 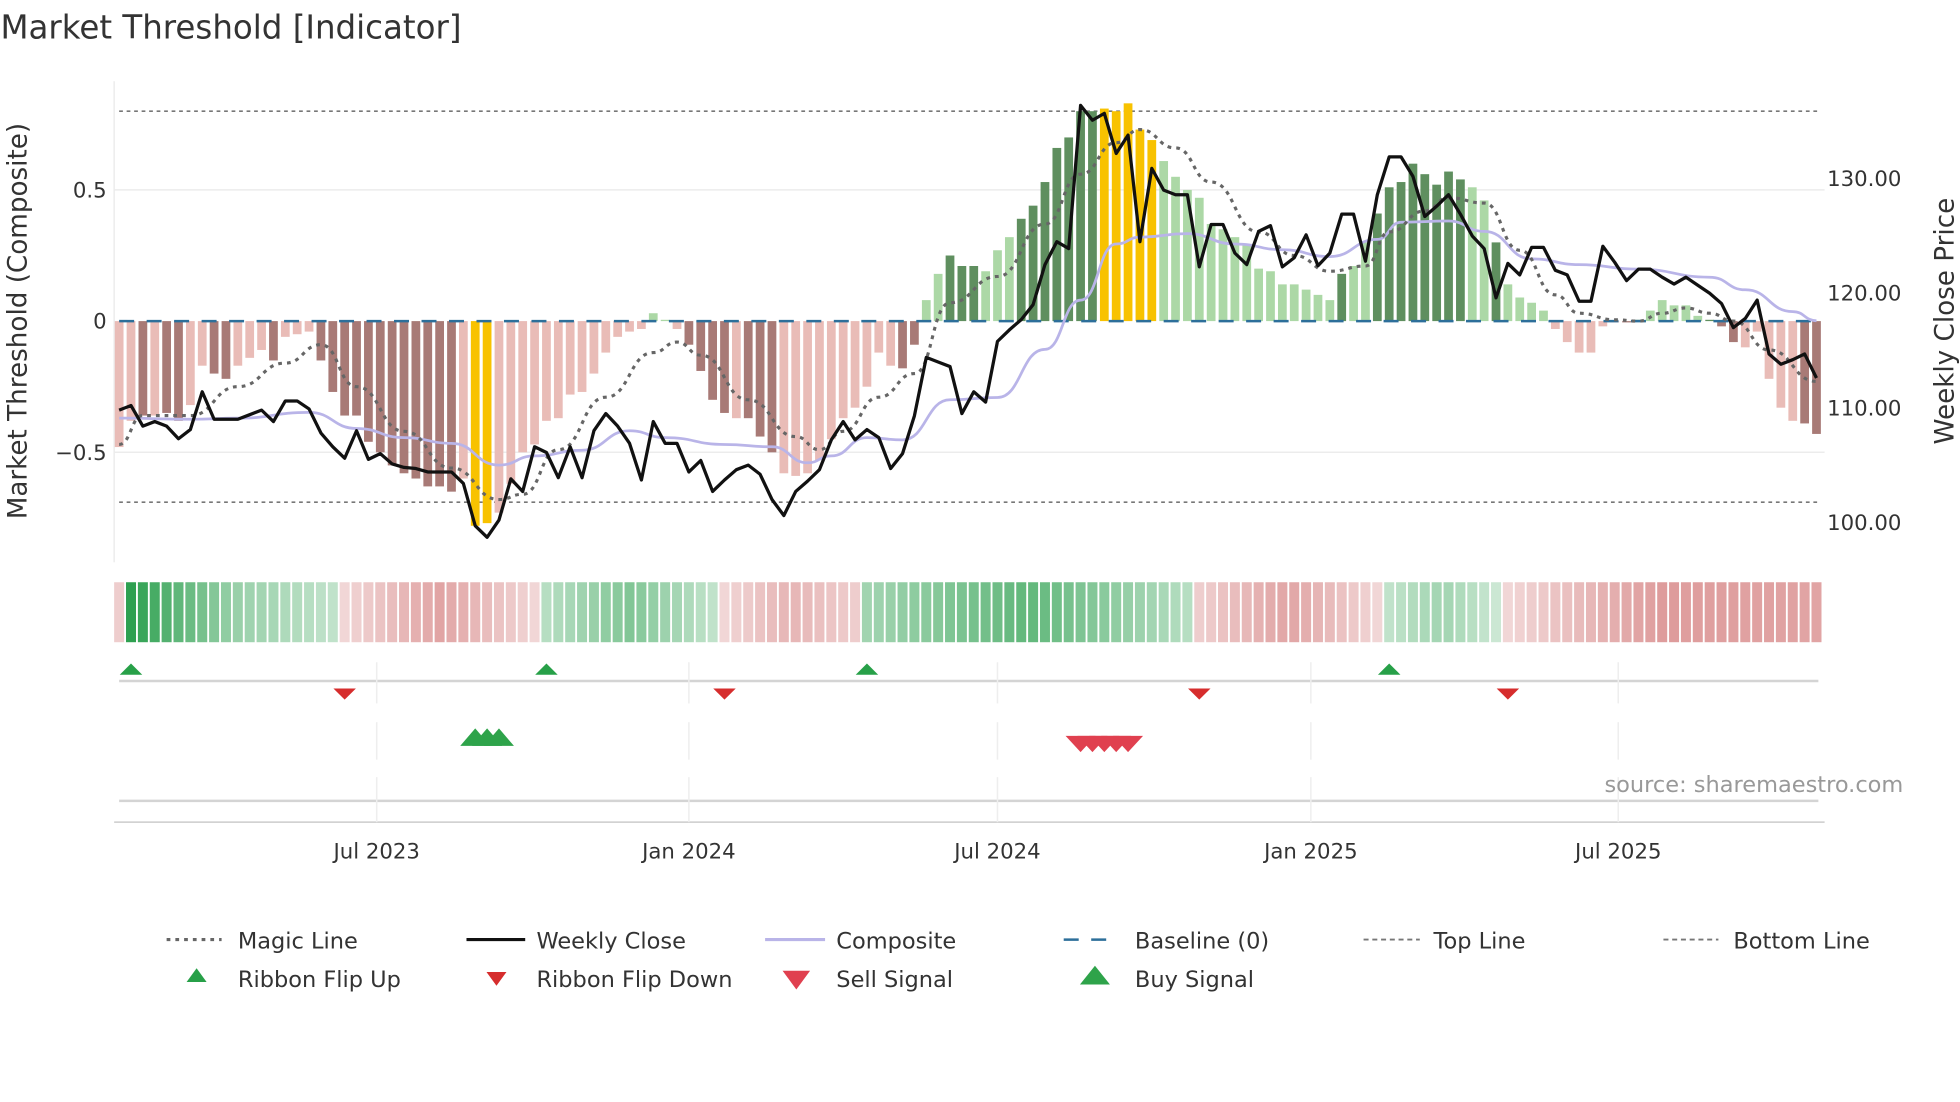 What do you see at coordinates (894, 980) in the screenshot?
I see `legend-sell: Sell Signal` at bounding box center [894, 980].